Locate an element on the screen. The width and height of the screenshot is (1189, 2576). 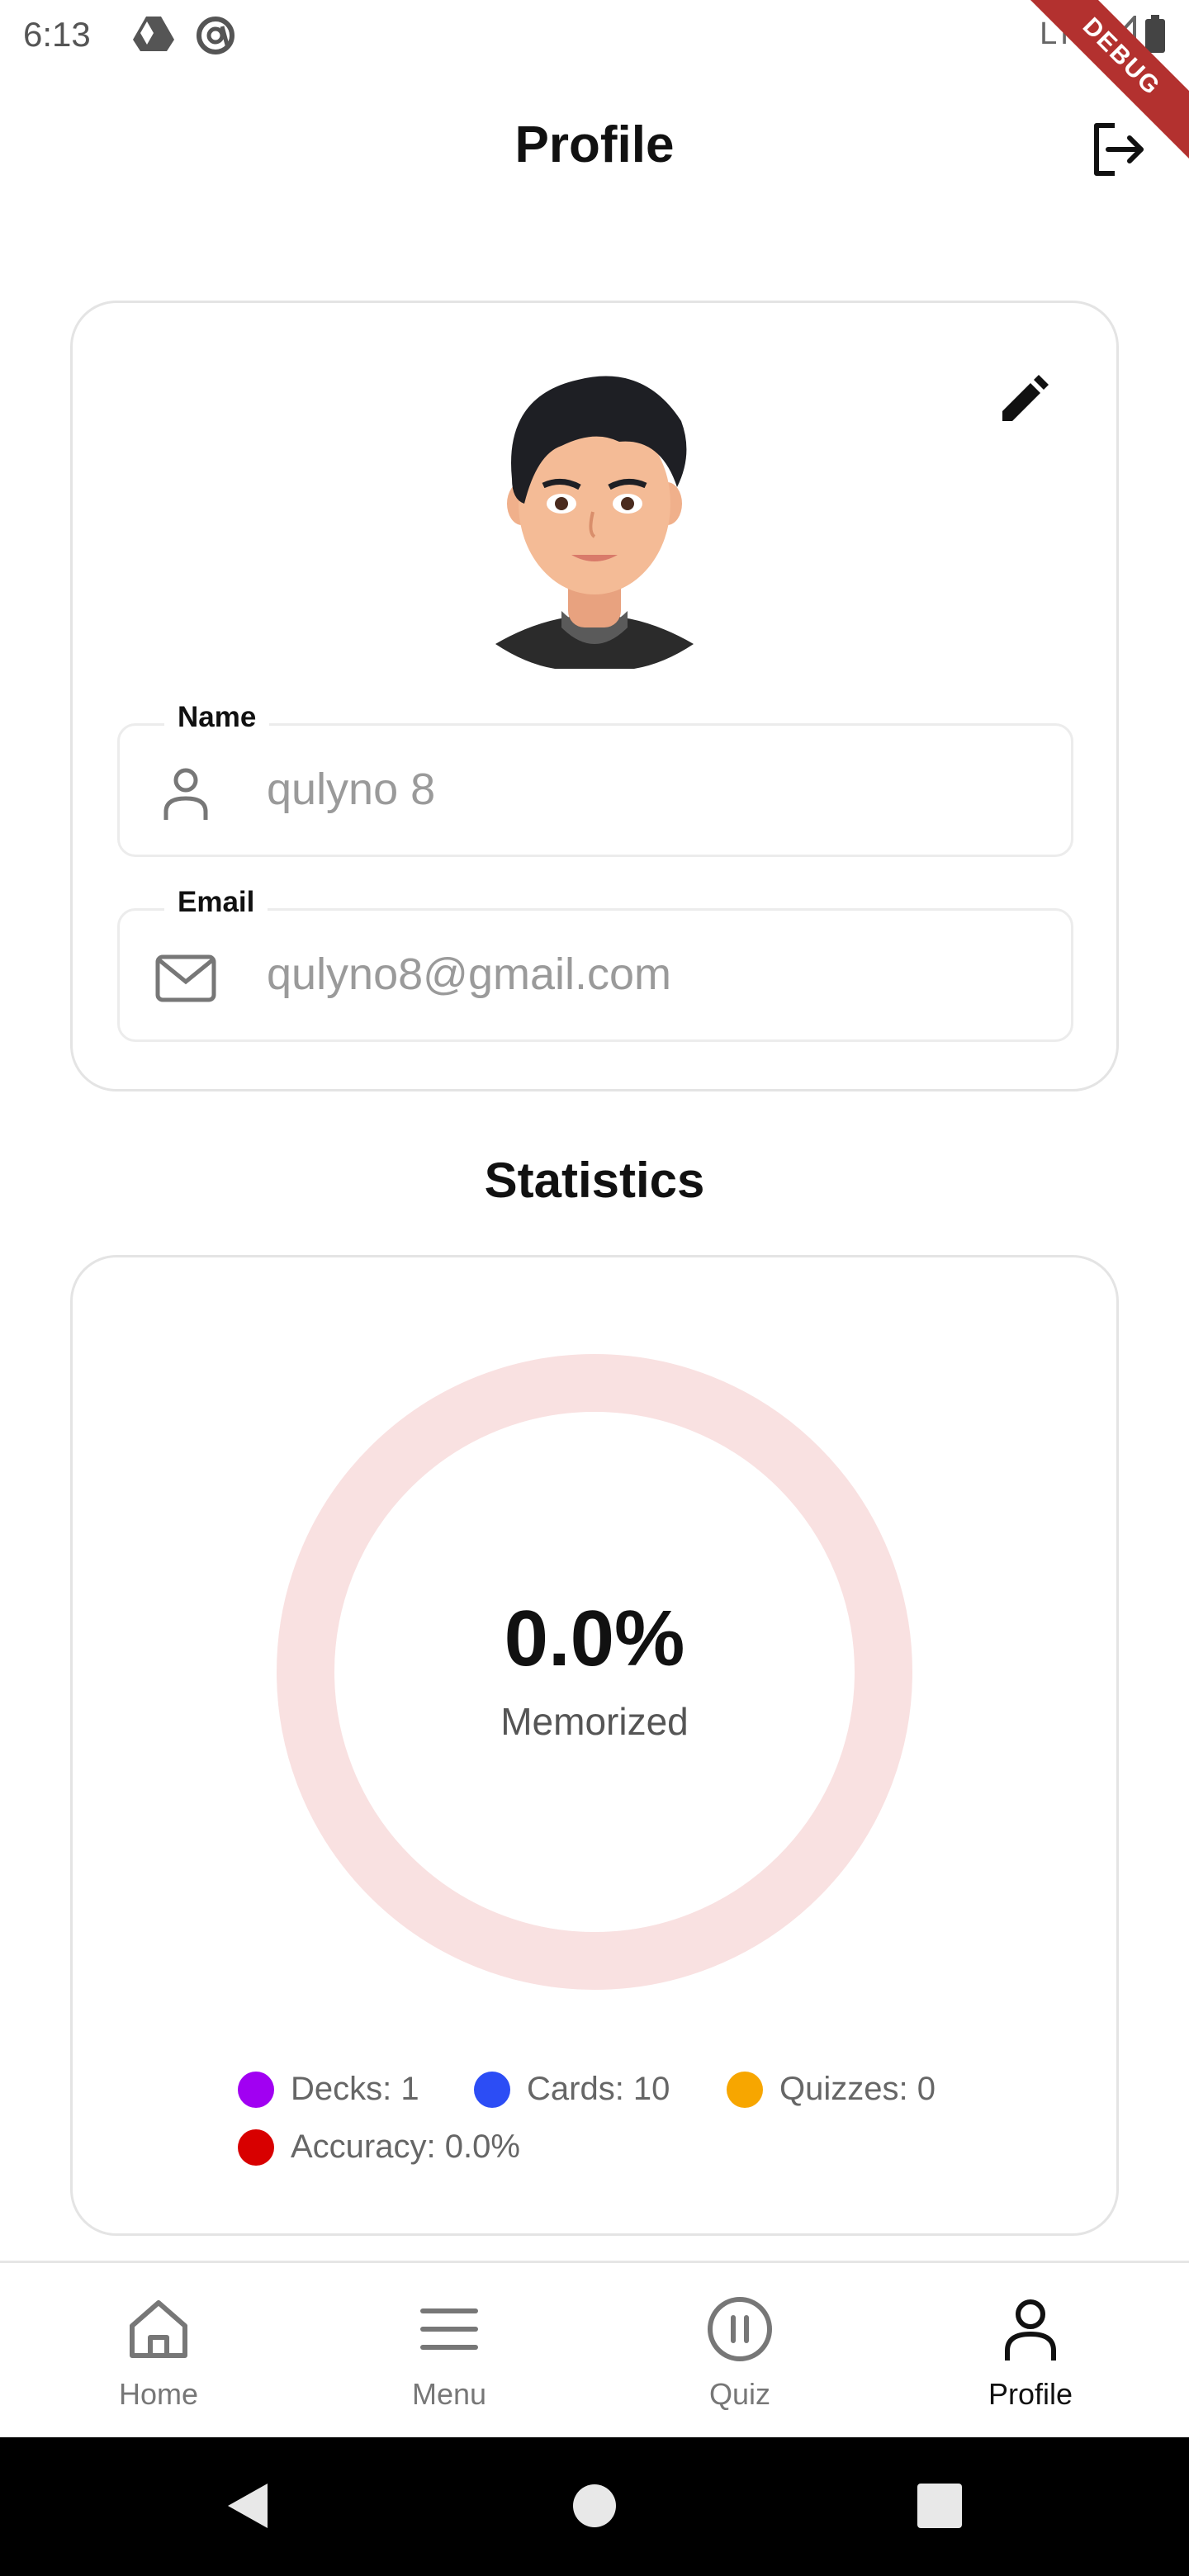
nav-item-quiz: Quiz is located at coordinates (740, 2349).